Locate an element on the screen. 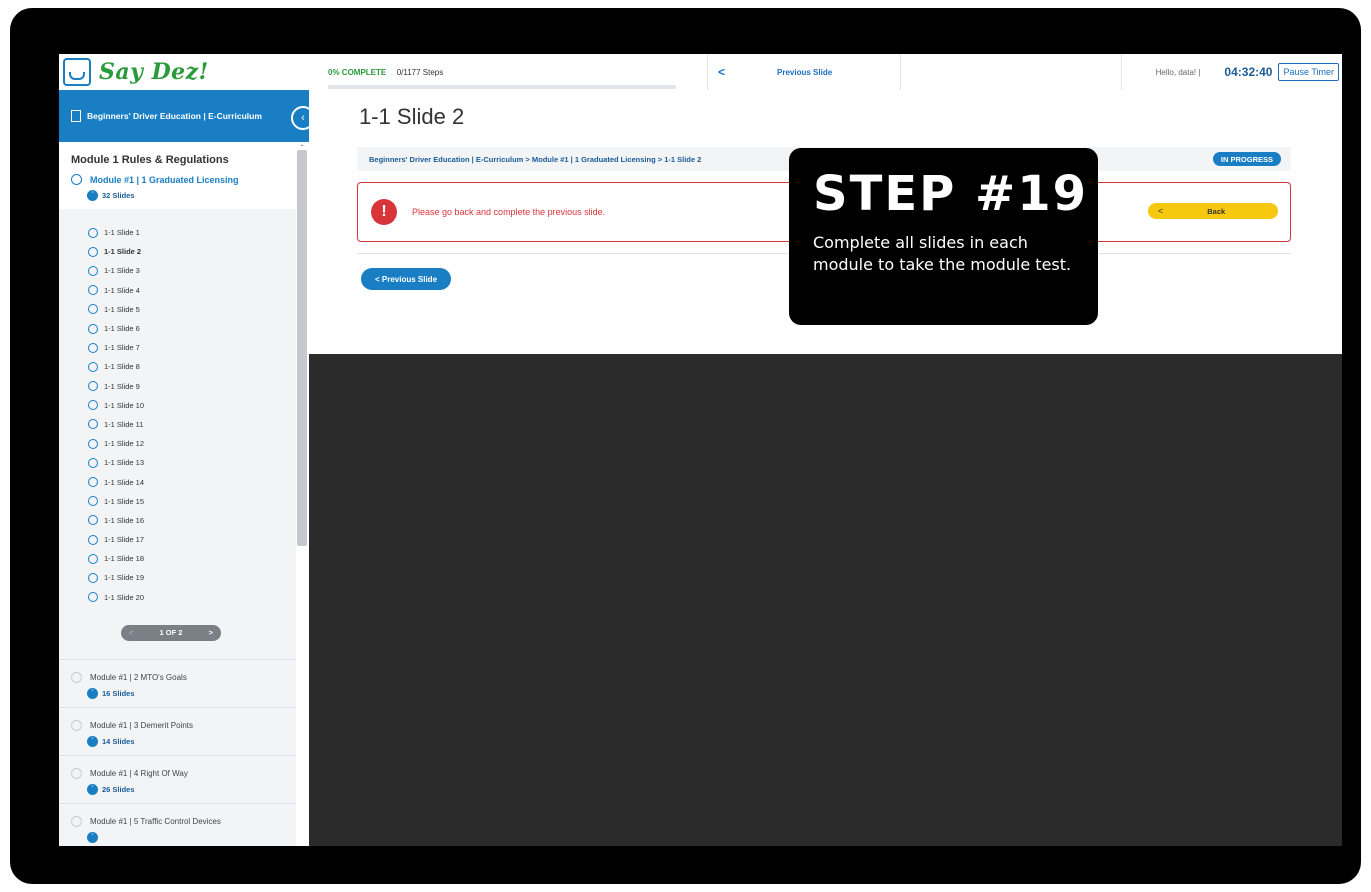 Image resolution: width=1371 pixels, height=892 pixels. progress-steps: 0/1177 Steps is located at coordinates (420, 72).